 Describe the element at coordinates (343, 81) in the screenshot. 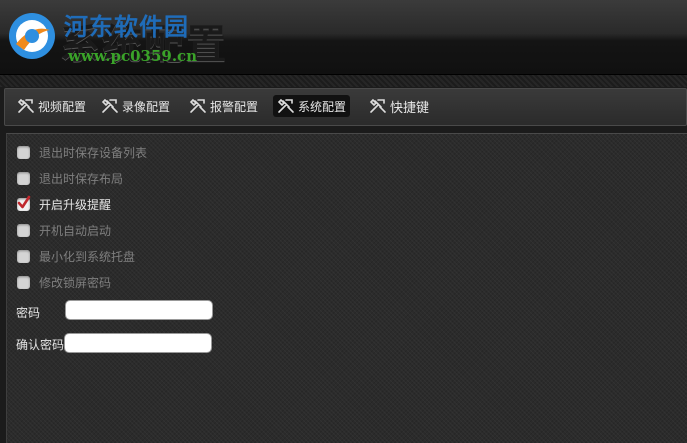

I see `header-texture-strip` at that location.